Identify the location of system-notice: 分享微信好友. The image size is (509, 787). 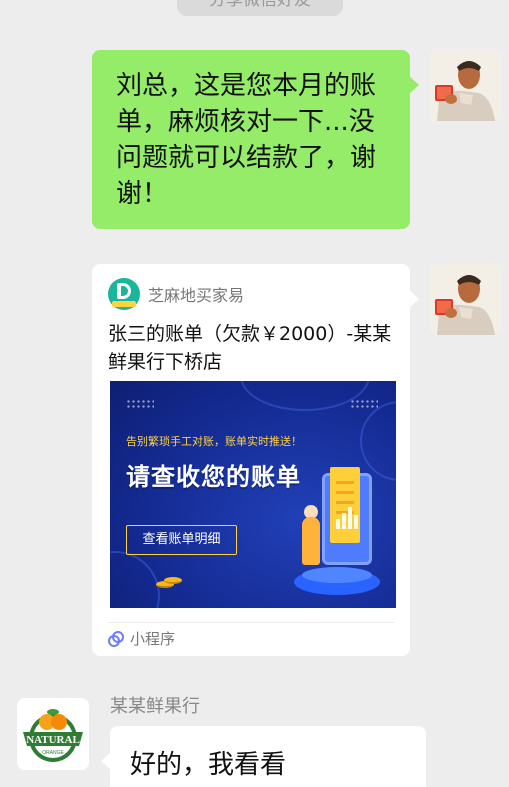
(260, 8).